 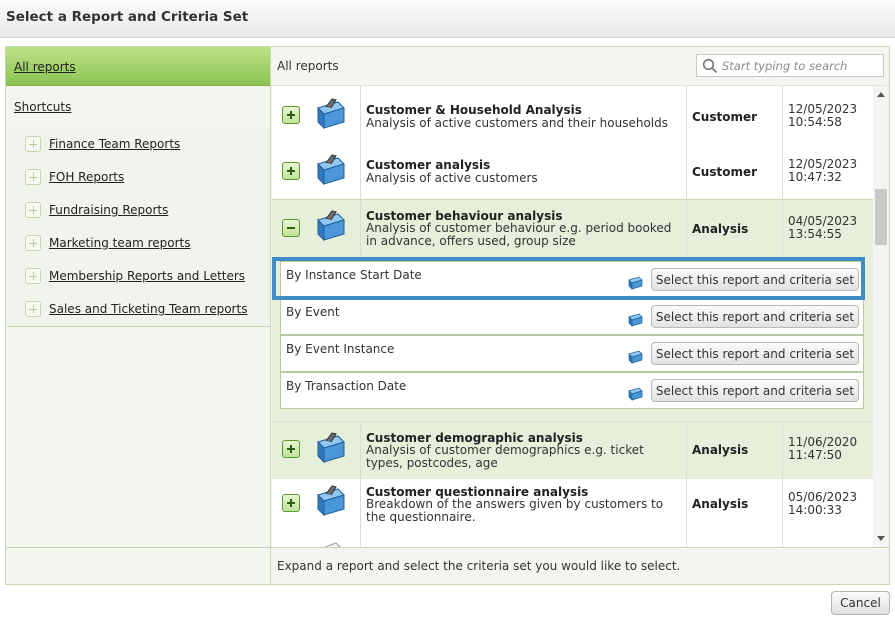 What do you see at coordinates (474, 110) in the screenshot?
I see `report-title: Customer & Household Analysis` at bounding box center [474, 110].